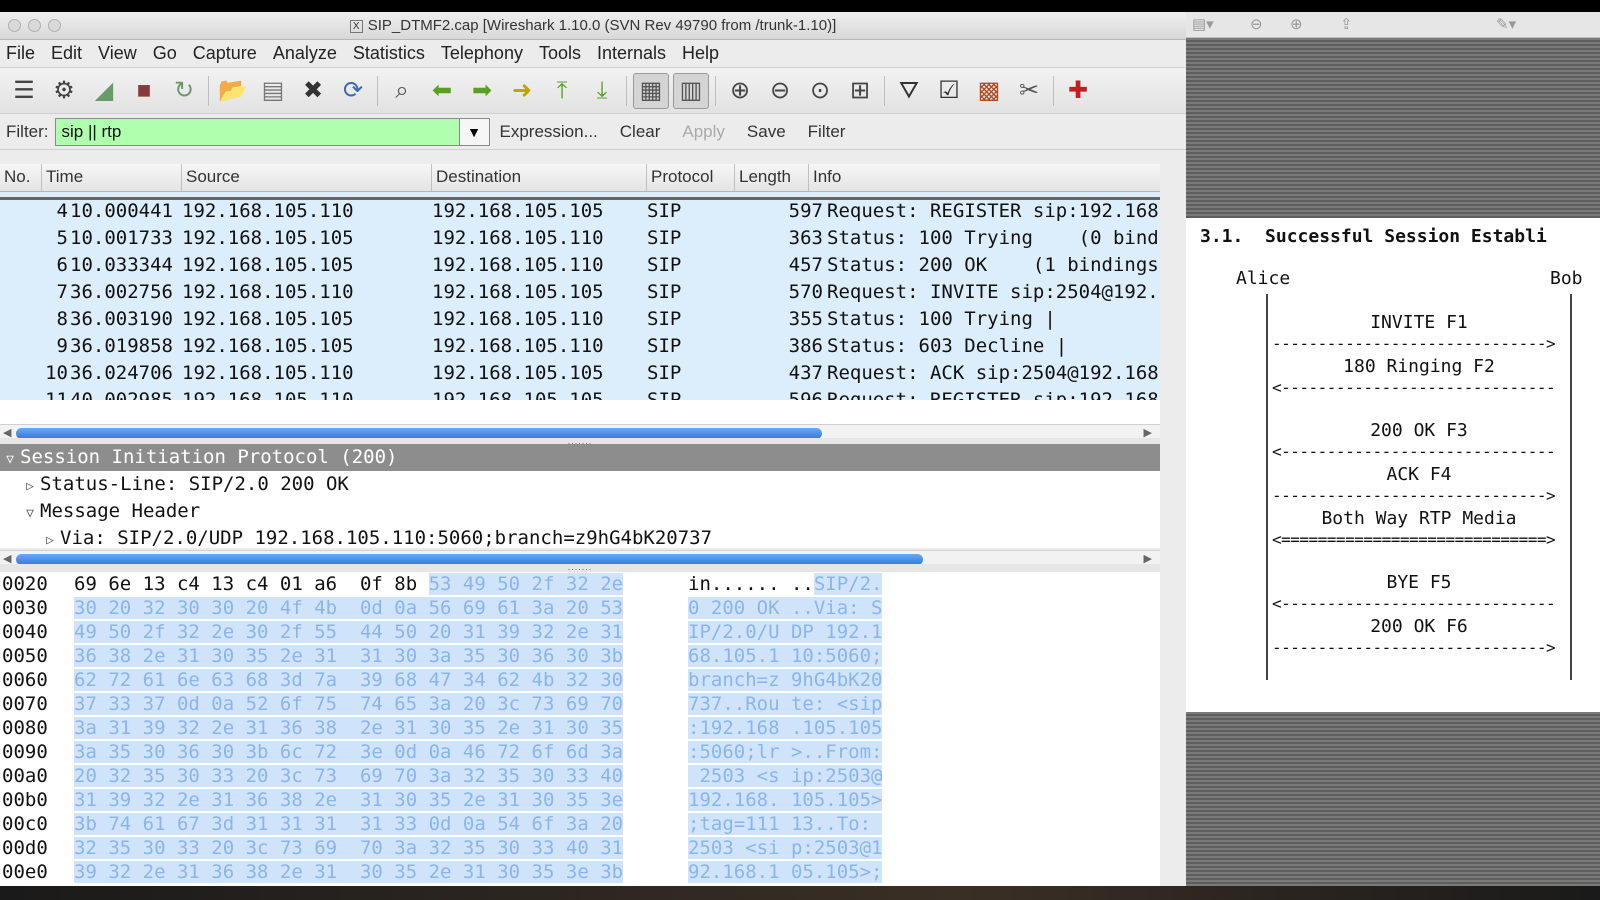 The height and width of the screenshot is (900, 1600). What do you see at coordinates (1346, 24) in the screenshot?
I see `share-icon: ⇪` at bounding box center [1346, 24].